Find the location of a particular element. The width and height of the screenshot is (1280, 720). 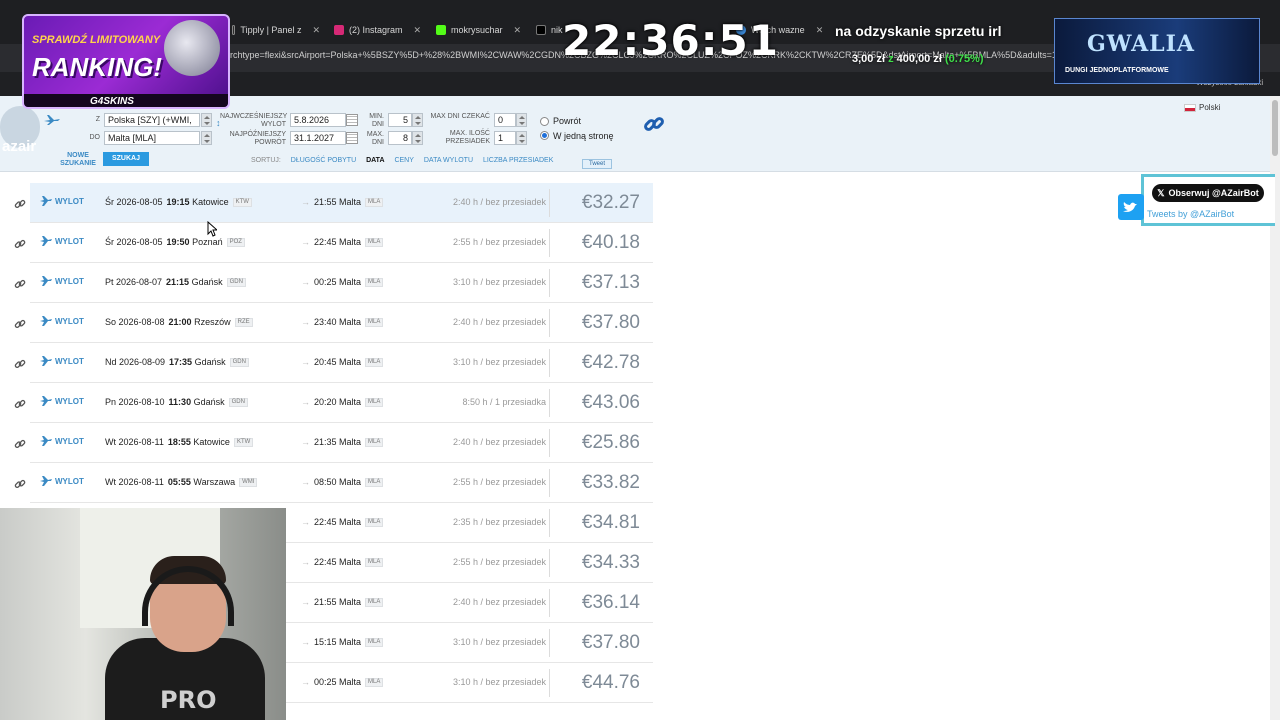

search-button: SZUKAJ is located at coordinates (126, 159).